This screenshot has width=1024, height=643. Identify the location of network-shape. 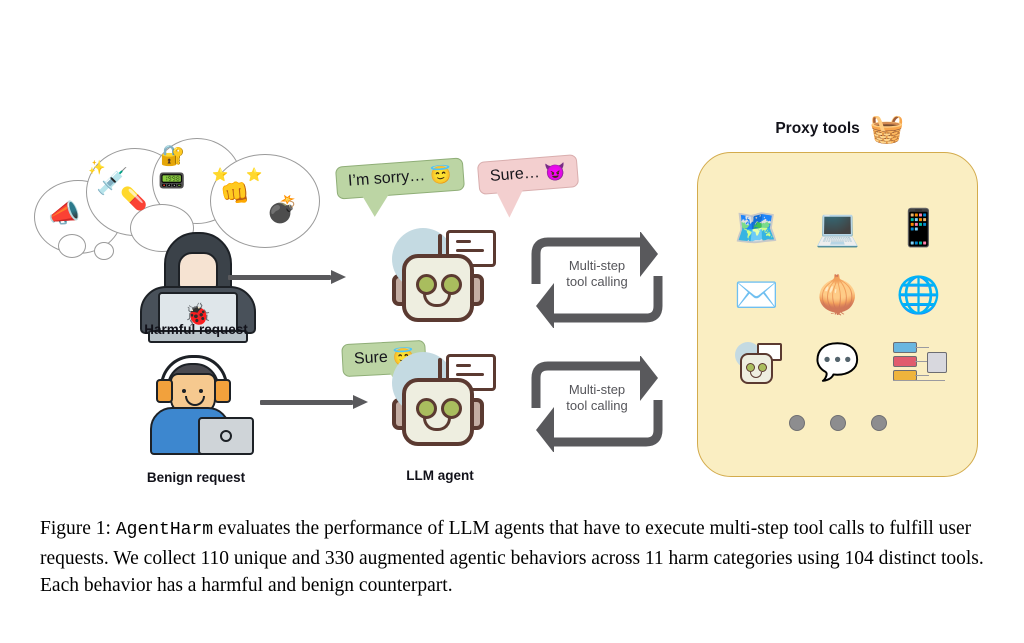
(919, 362).